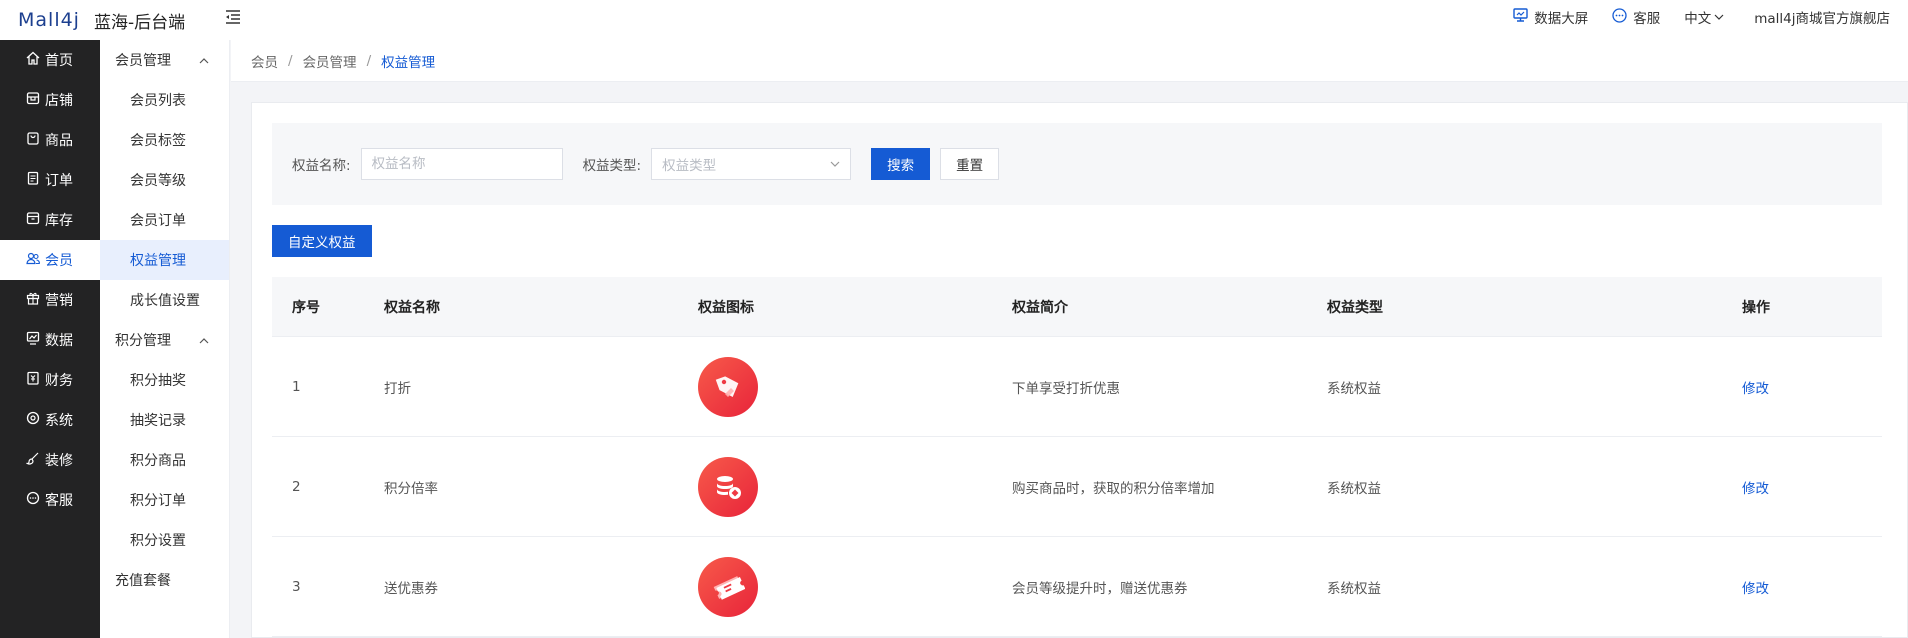 This screenshot has width=1908, height=638. I want to click on benefit-name: 打折, so click(397, 388).